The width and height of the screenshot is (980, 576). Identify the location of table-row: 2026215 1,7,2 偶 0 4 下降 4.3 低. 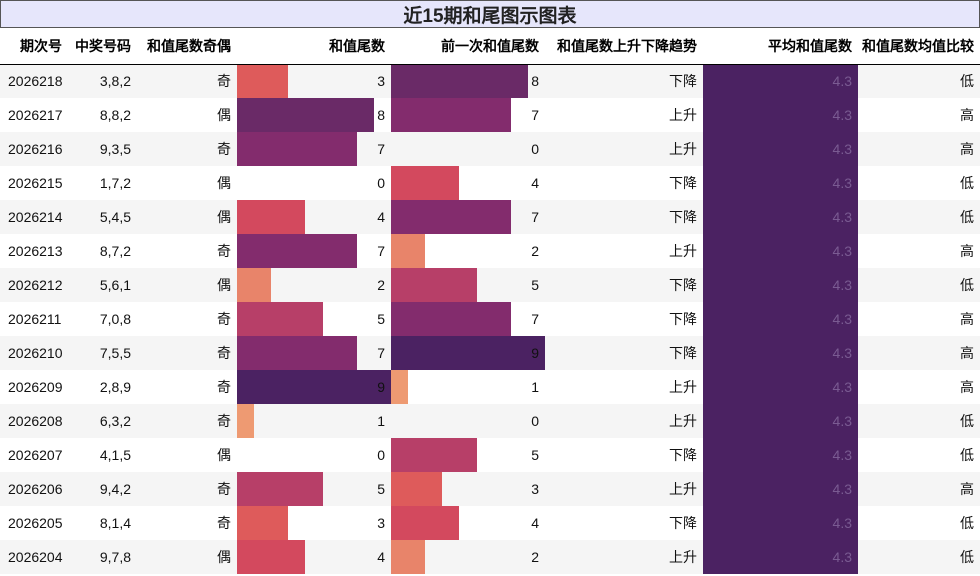
(490, 183).